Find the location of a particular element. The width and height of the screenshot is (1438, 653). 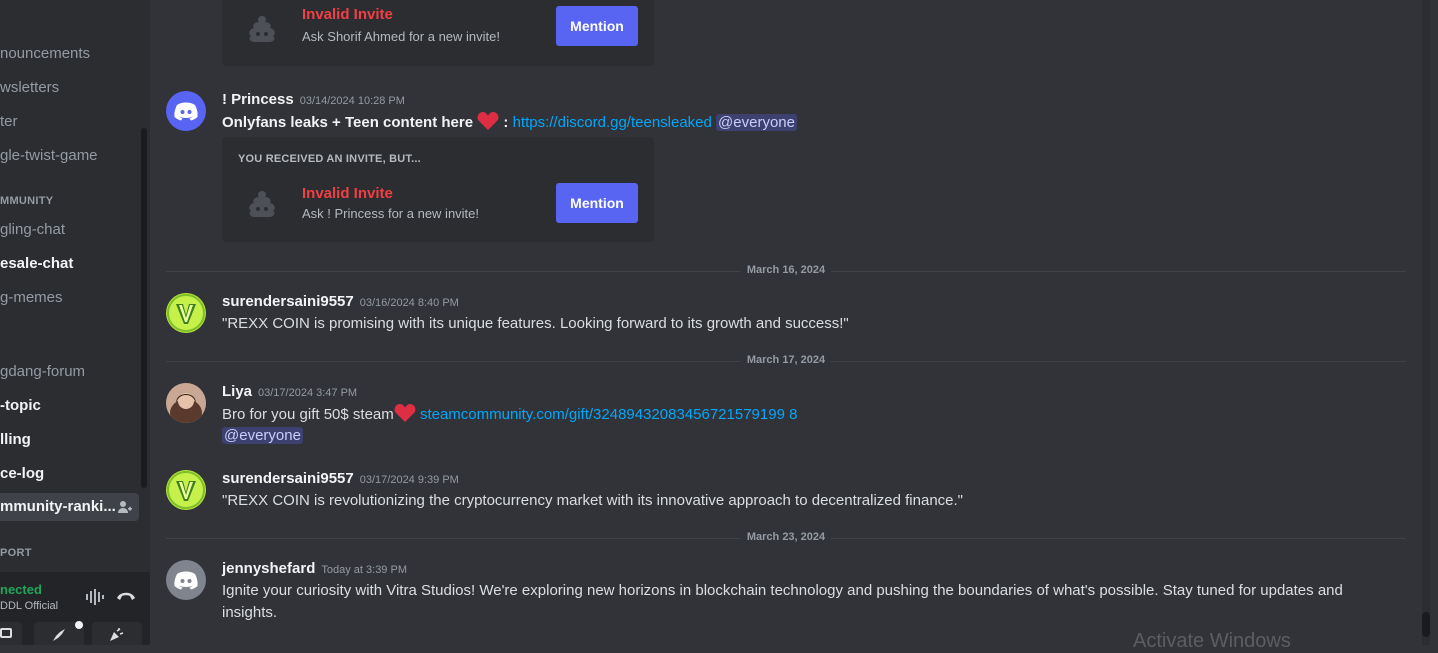

channel-item: gling-chat is located at coordinates (70, 230).